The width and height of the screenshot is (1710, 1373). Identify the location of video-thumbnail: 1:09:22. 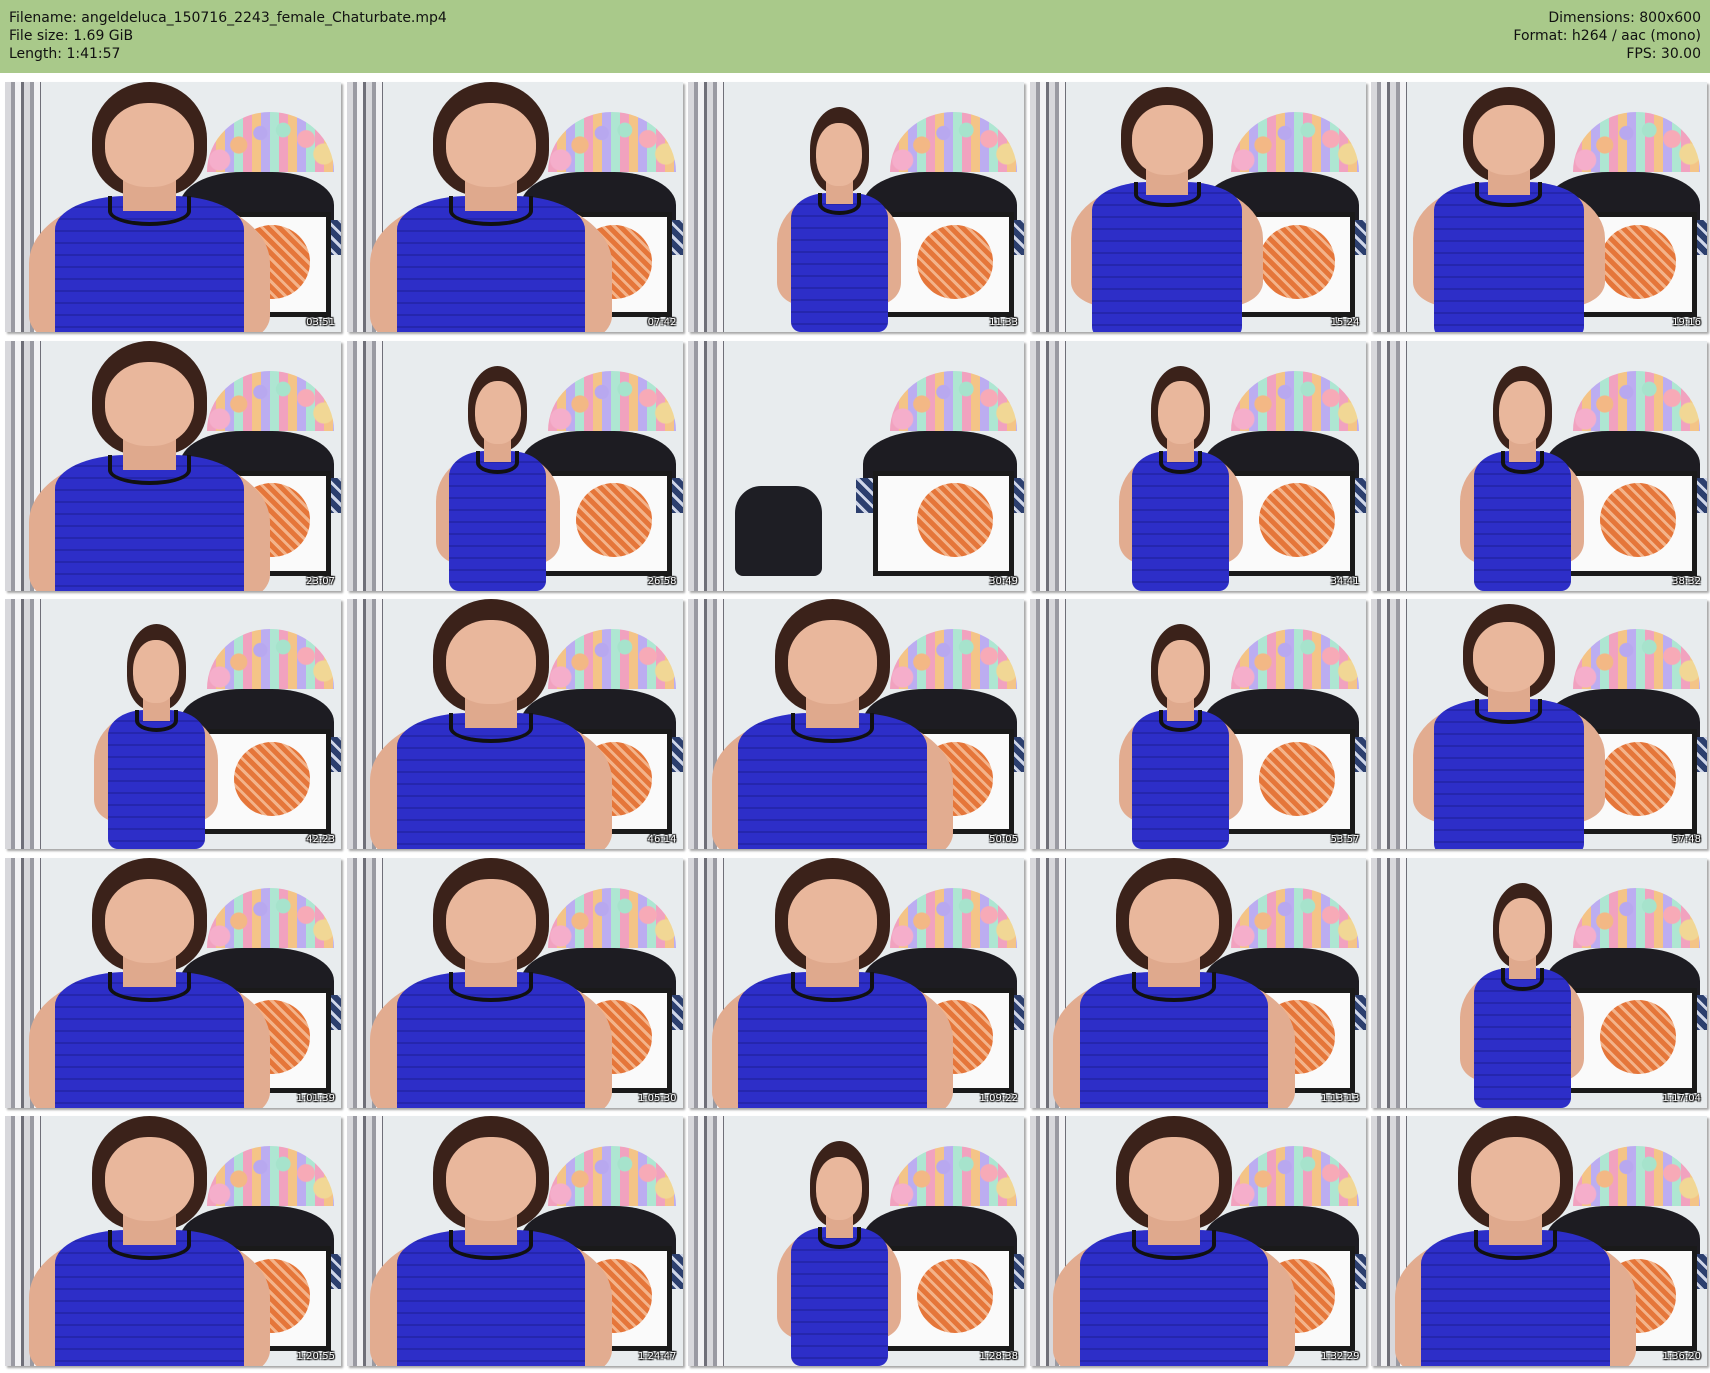
(856, 982).